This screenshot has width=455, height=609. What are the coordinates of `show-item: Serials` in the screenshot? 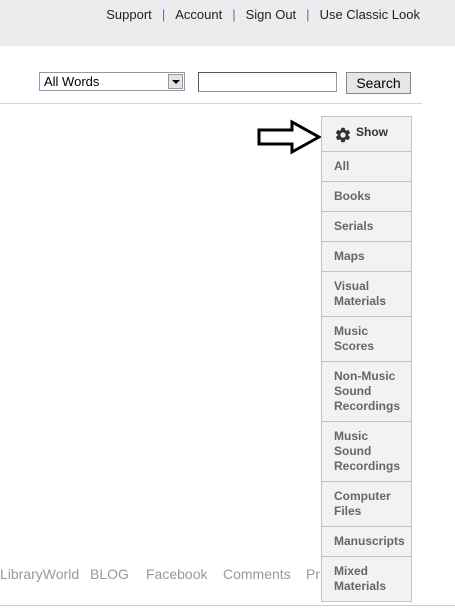 It's located at (366, 227).